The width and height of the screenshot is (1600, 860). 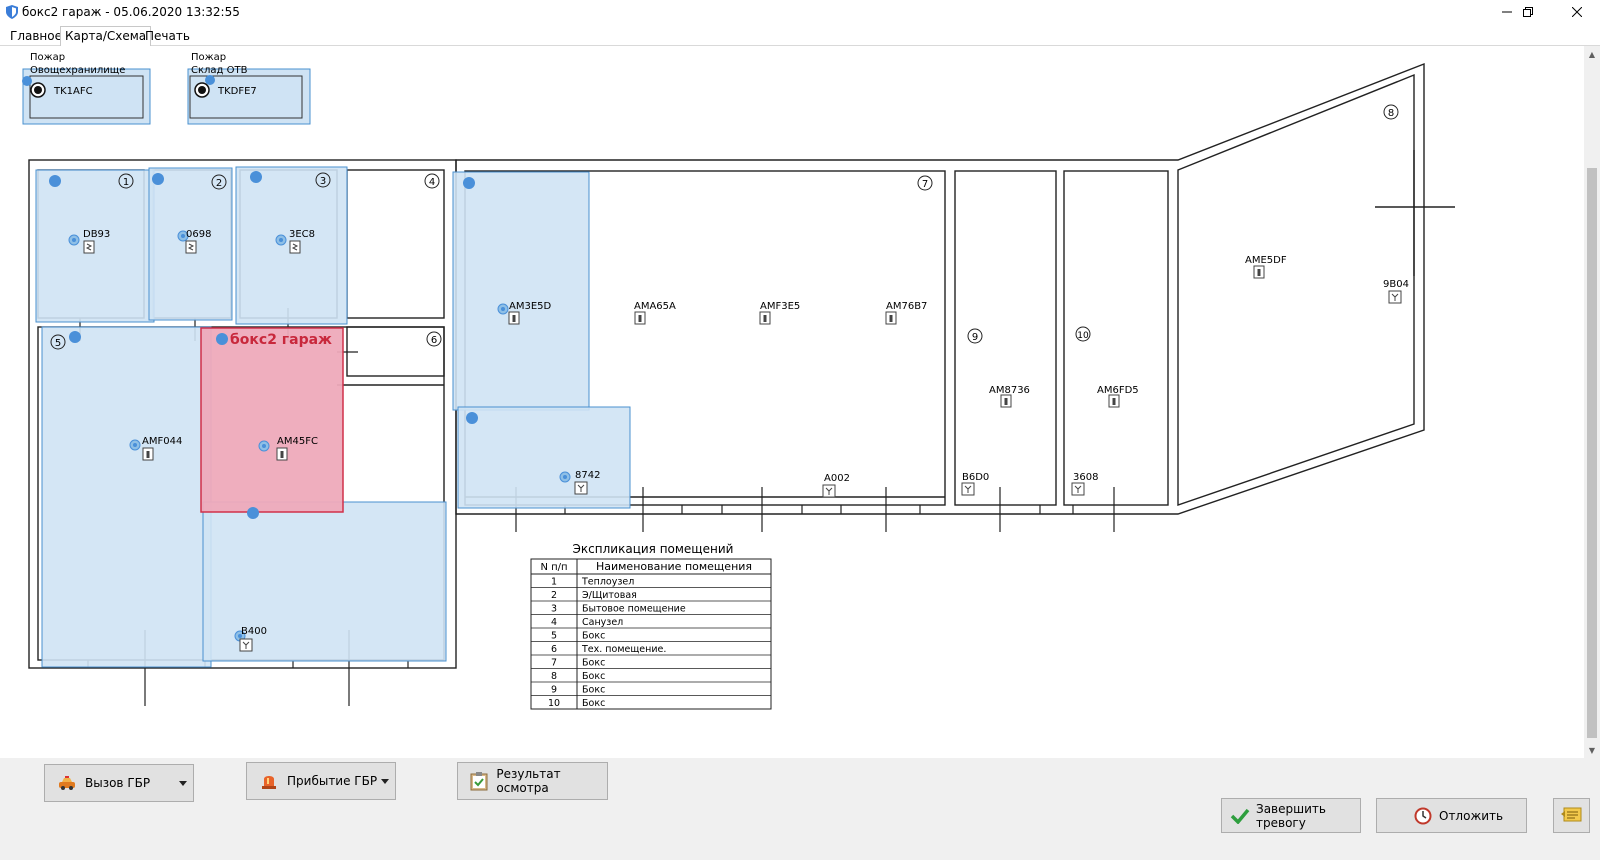 I want to click on sensor-label: AM45FC, so click(x=297, y=441).